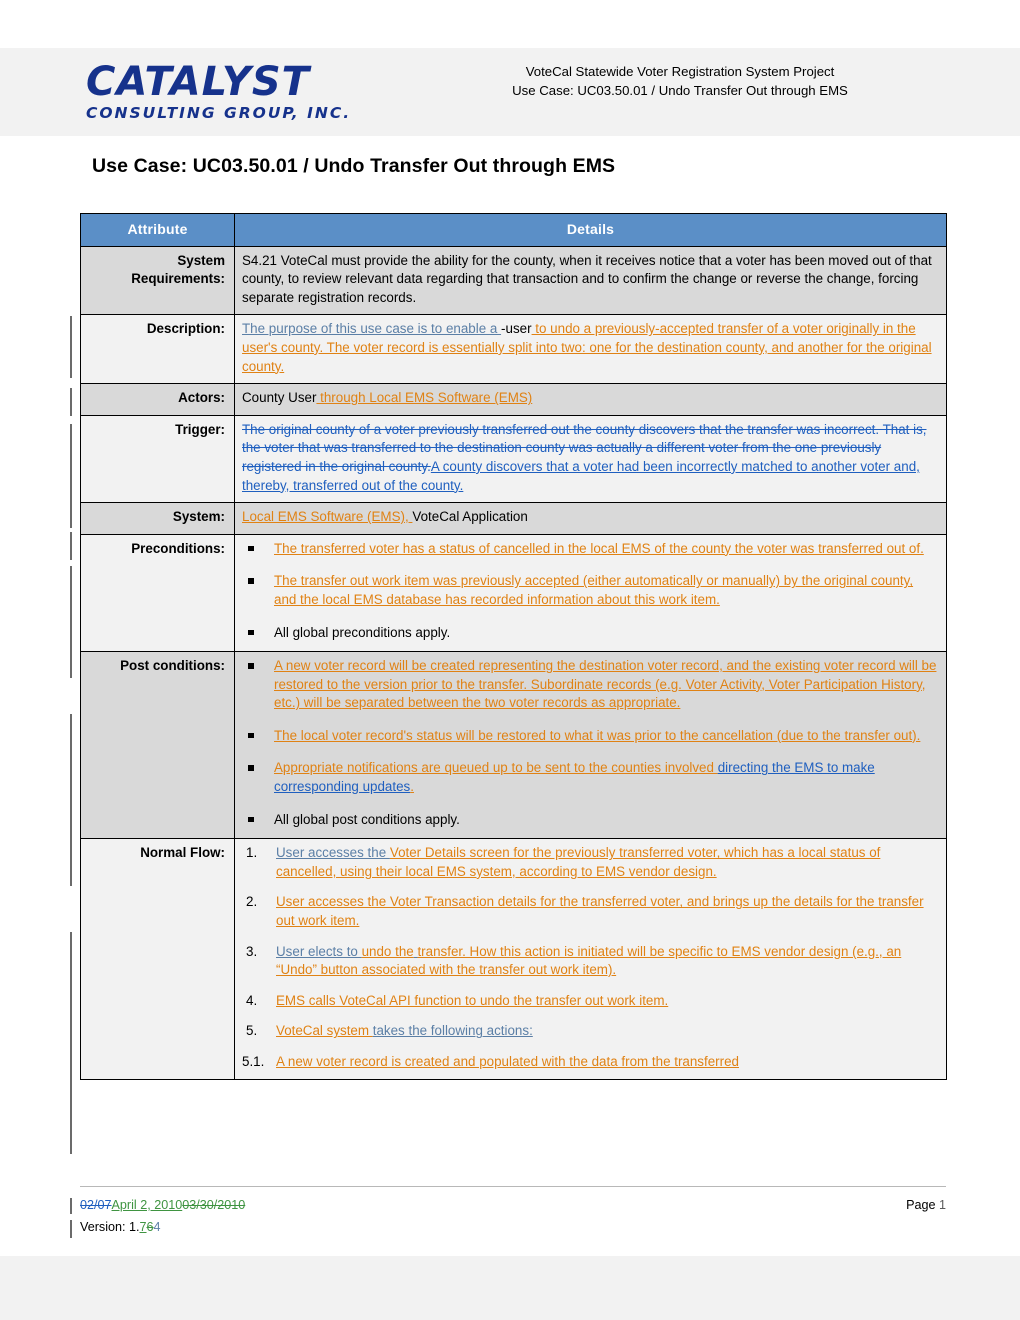 This screenshot has width=1020, height=1320. I want to click on step-number: 2., so click(252, 902).